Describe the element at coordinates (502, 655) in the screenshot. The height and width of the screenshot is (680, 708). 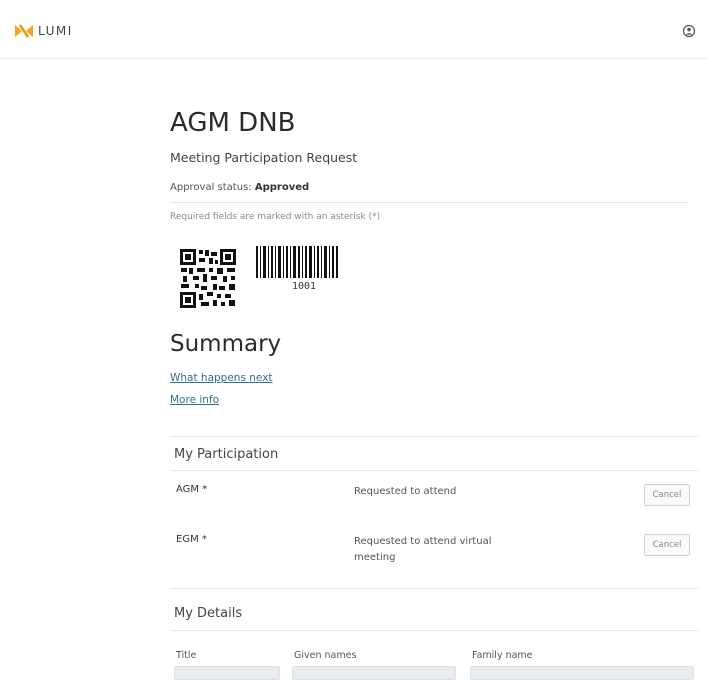
I see `family-name-field-label: Family name` at that location.